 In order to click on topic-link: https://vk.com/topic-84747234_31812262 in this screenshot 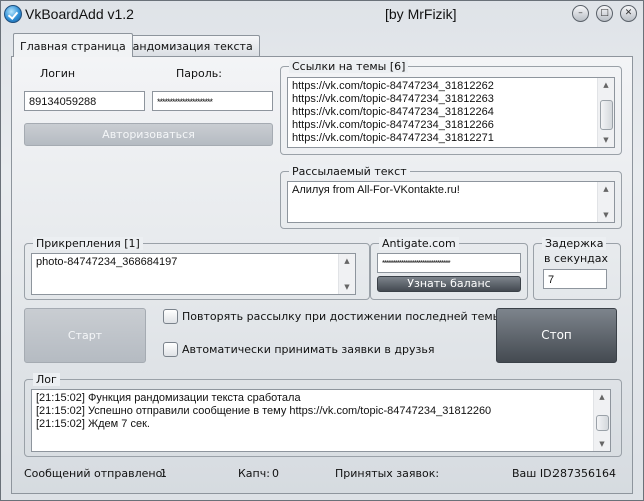, I will do `click(393, 86)`.